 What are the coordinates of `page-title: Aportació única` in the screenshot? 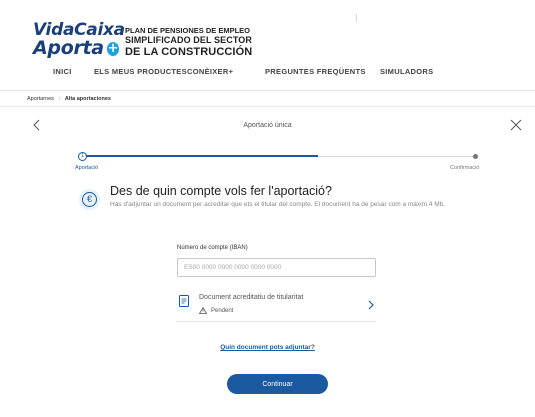 It's located at (267, 125).